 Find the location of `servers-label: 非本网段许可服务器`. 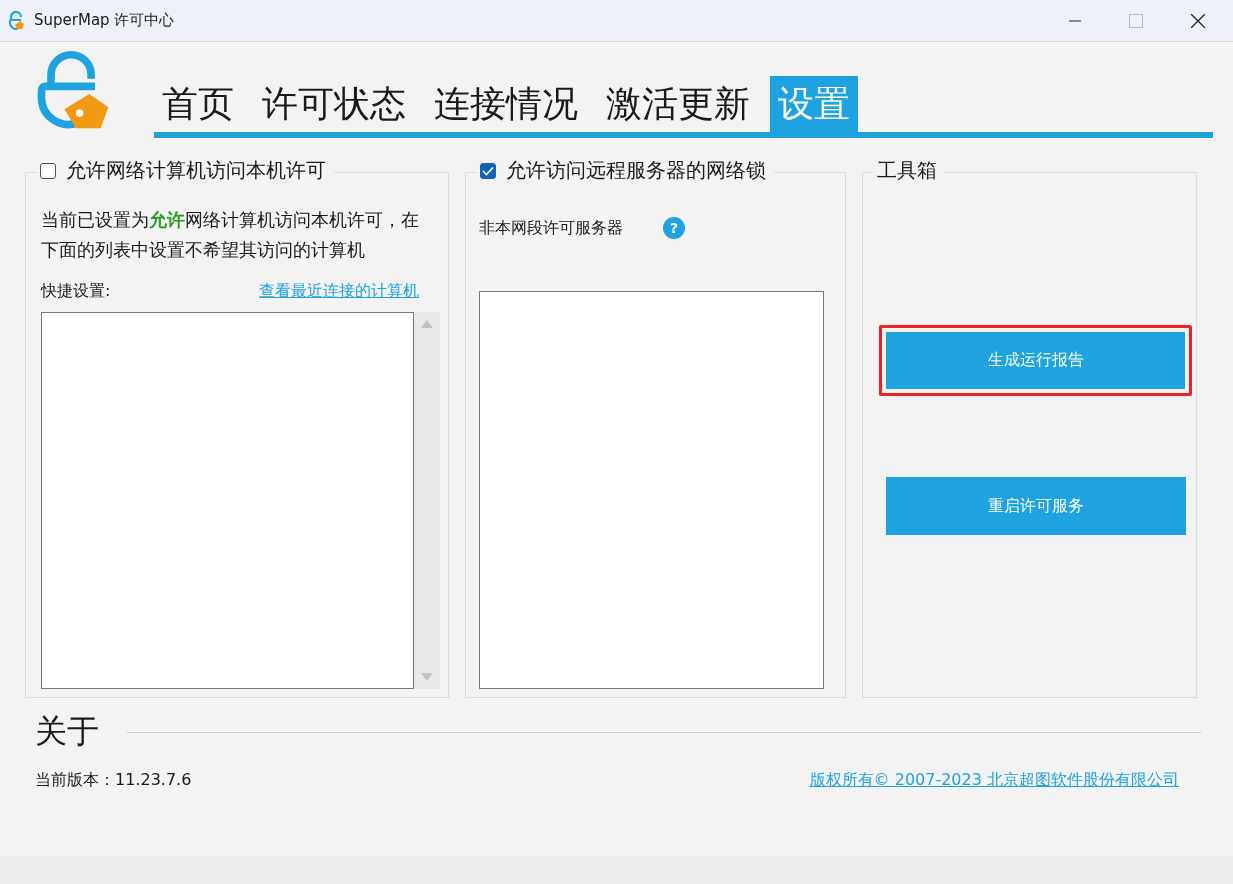

servers-label: 非本网段许可服务器 is located at coordinates (551, 228).